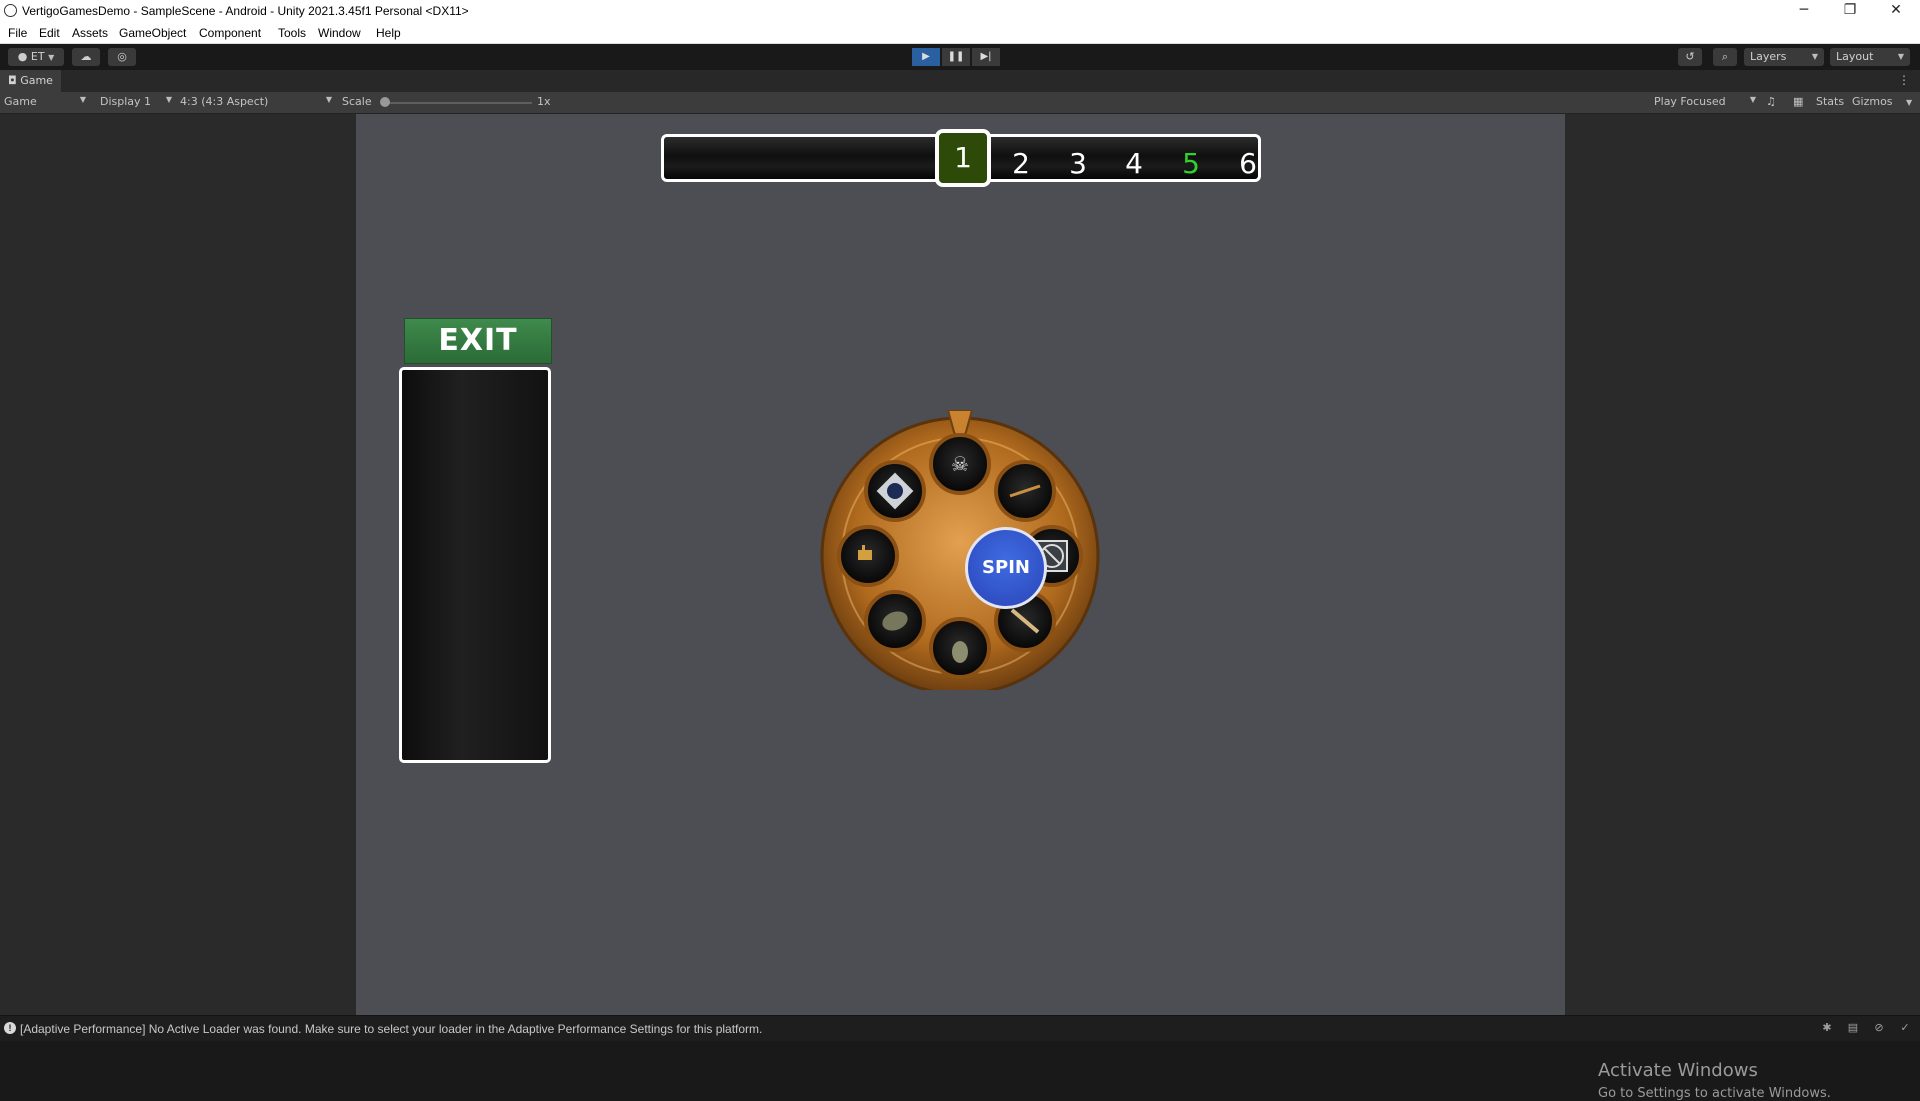 The height and width of the screenshot is (1101, 1920). What do you see at coordinates (86, 57) in the screenshot?
I see `cloud-icon: ☁` at bounding box center [86, 57].